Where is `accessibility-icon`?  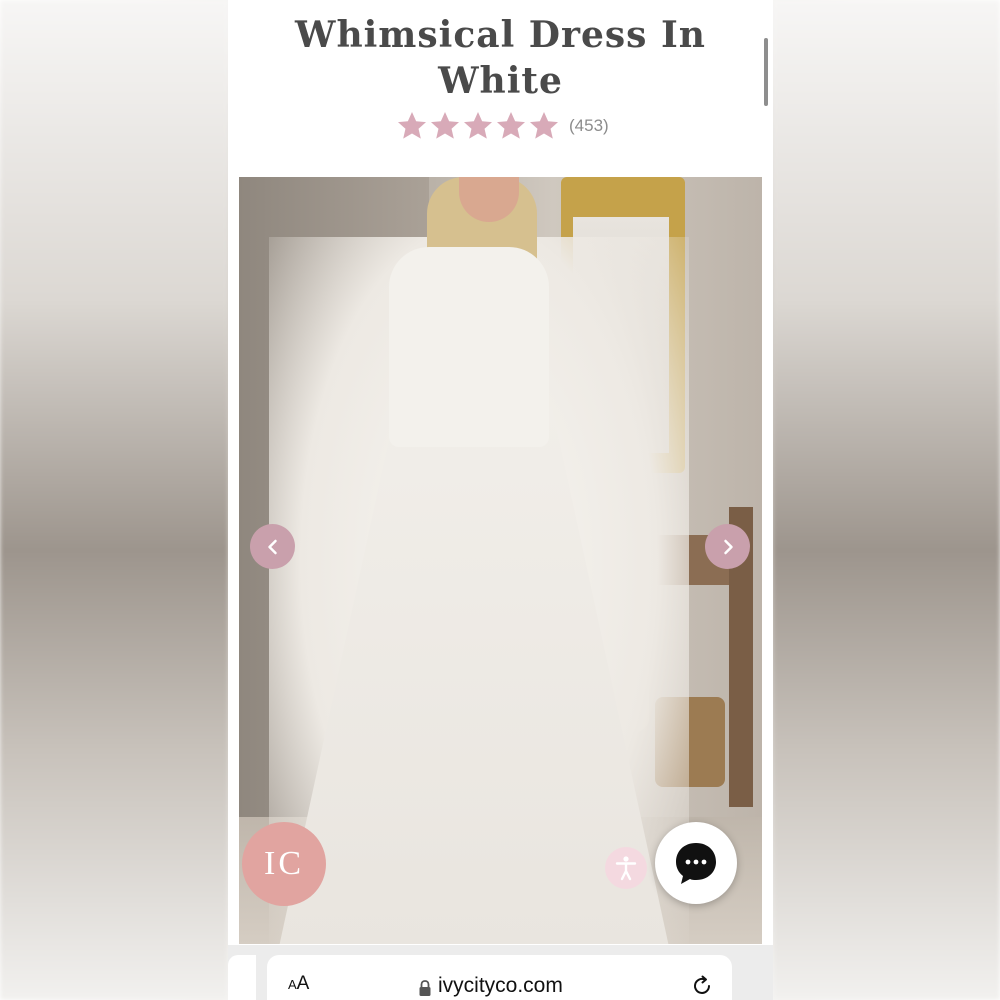
accessibility-icon is located at coordinates (626, 868).